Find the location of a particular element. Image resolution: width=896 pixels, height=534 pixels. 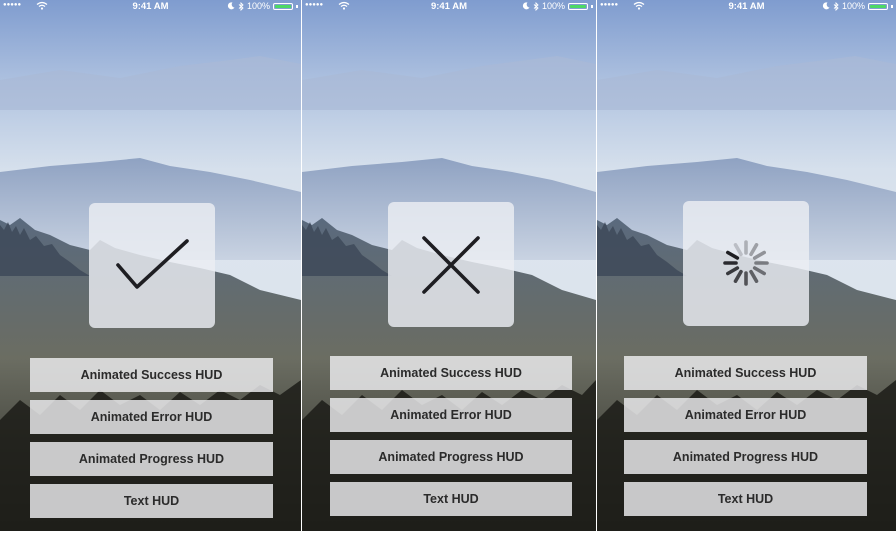

checkmark-icon is located at coordinates (152, 264).